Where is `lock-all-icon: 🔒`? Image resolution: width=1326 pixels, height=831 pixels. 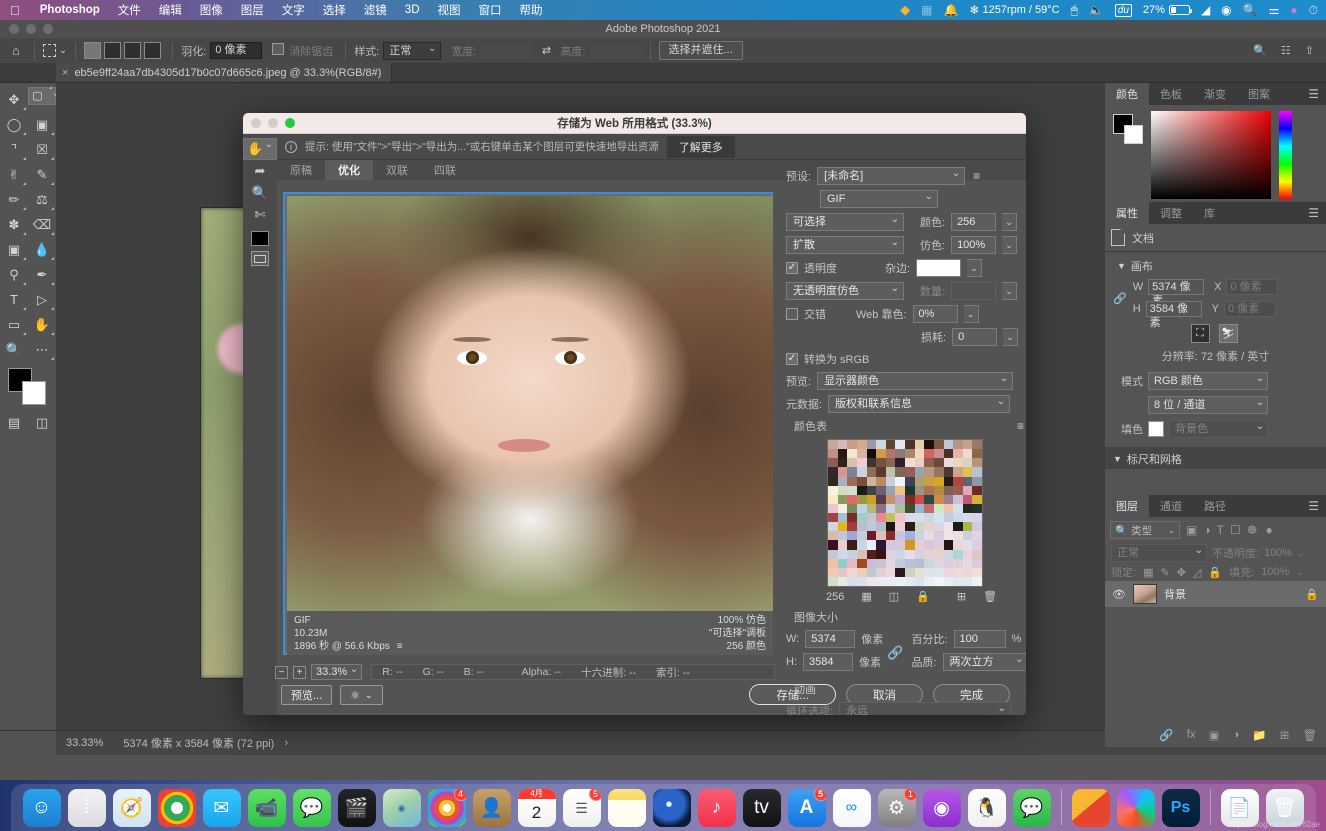
lock-all-icon: 🔒 is located at coordinates (1215, 572).